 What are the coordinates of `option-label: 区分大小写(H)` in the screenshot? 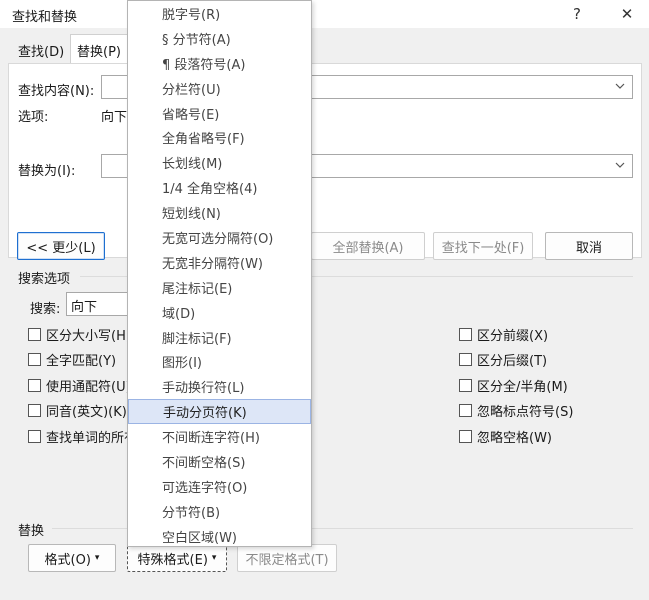 It's located at (88, 336).